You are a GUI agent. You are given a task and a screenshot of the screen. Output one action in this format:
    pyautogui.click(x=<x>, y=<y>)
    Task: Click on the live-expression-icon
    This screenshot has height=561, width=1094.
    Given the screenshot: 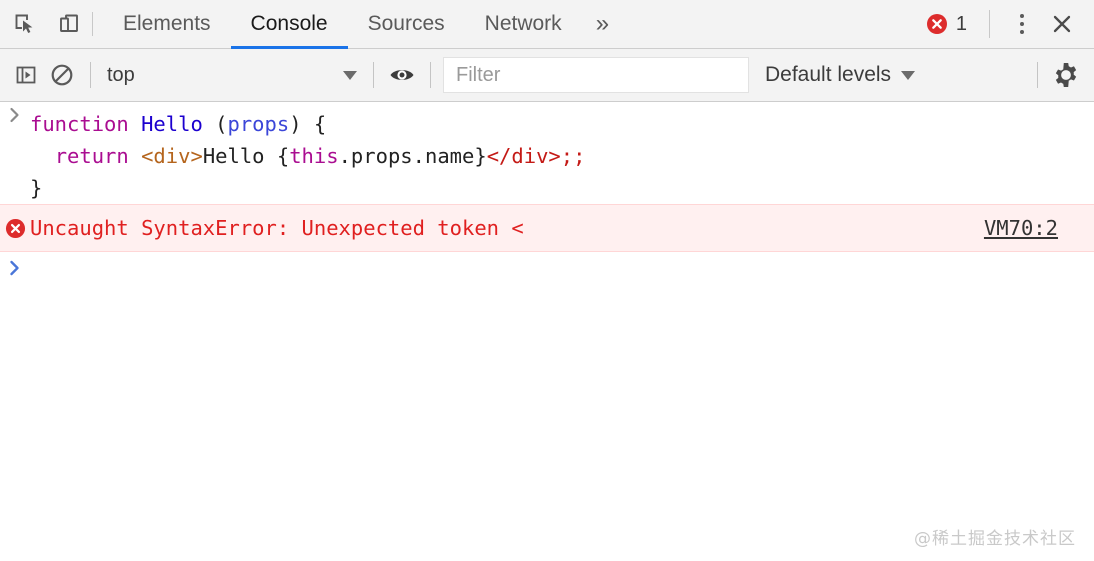 What is the action you would take?
    pyautogui.click(x=402, y=75)
    